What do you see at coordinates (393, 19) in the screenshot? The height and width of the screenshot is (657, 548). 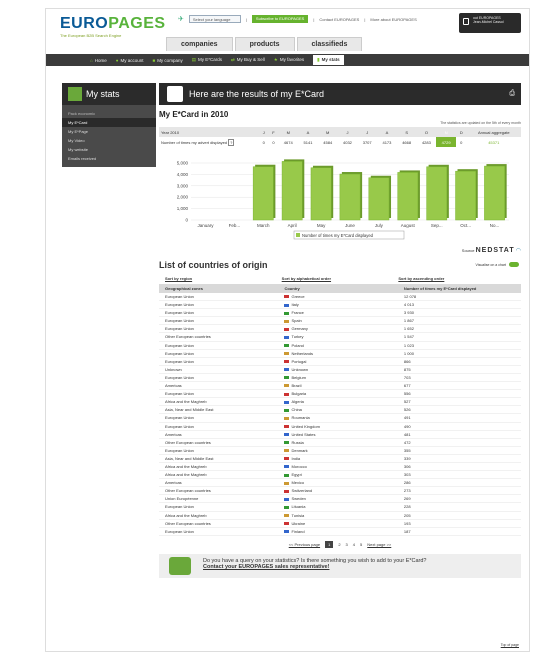 I see `more-link: More about EUROPAGES` at bounding box center [393, 19].